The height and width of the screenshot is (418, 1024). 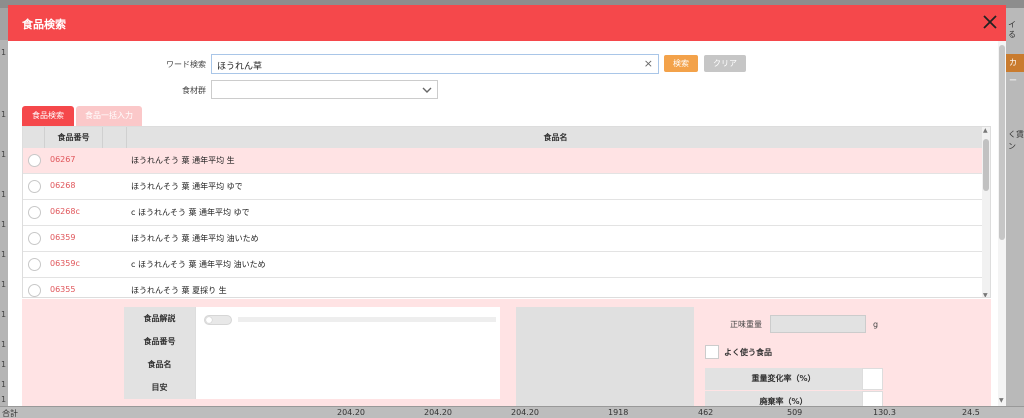 What do you see at coordinates (186, 64) in the screenshot?
I see `word-search-label: ワード検索` at bounding box center [186, 64].